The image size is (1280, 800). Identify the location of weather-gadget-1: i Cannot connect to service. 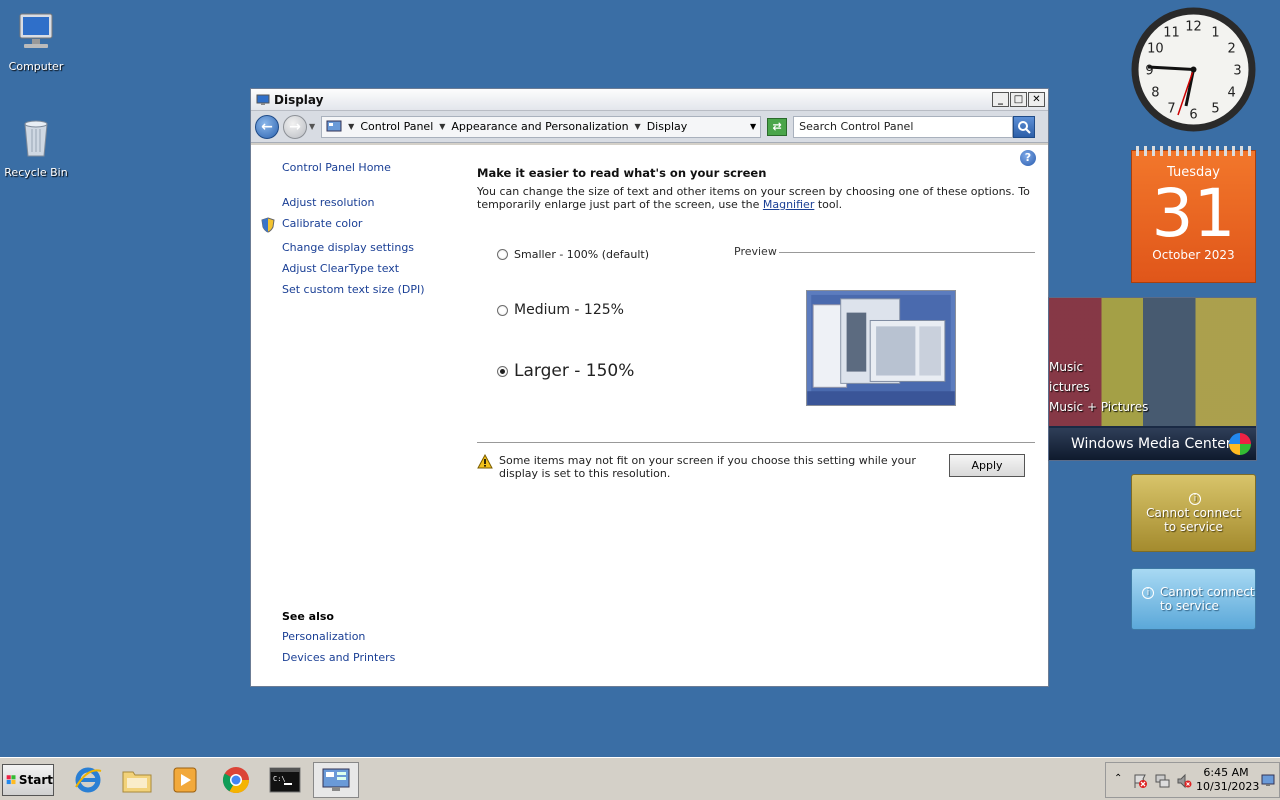
(1193, 513).